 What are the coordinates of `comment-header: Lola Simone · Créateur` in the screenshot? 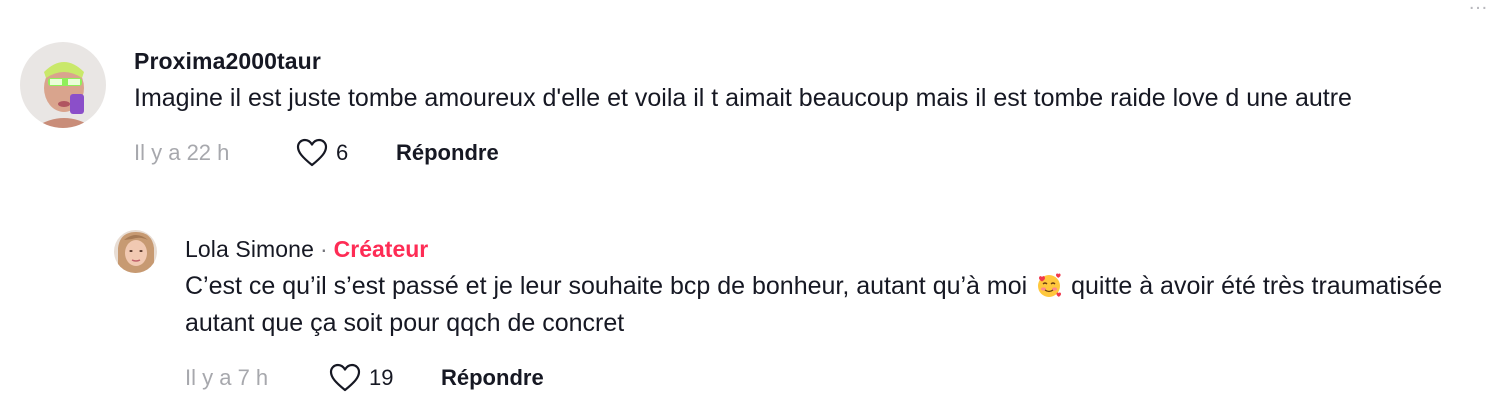 It's located at (832, 249).